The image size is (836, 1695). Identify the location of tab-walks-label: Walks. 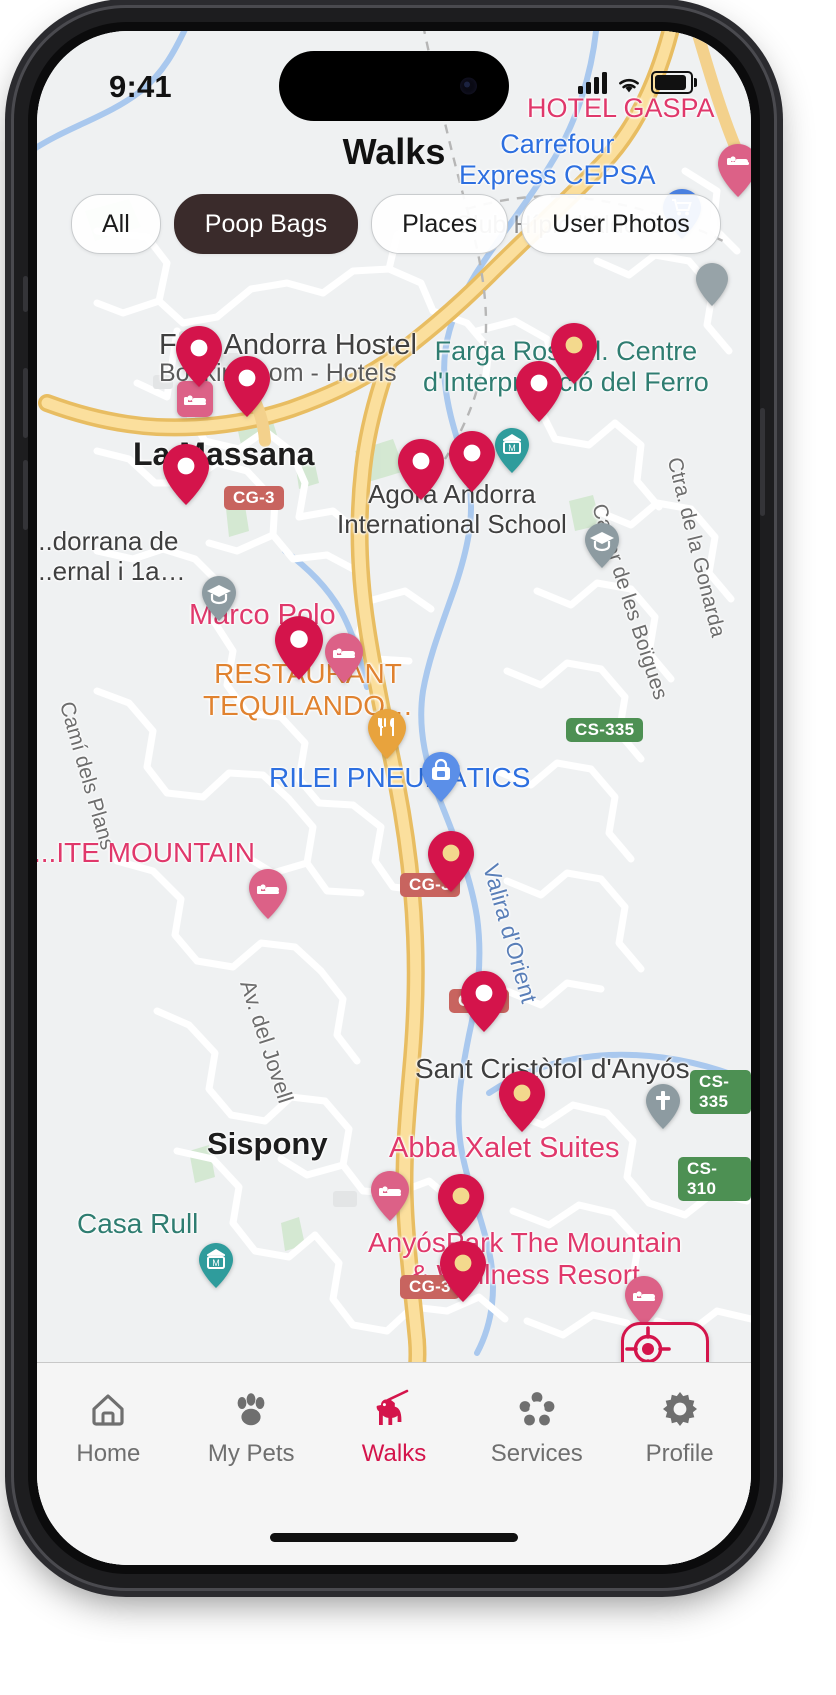
(394, 1453).